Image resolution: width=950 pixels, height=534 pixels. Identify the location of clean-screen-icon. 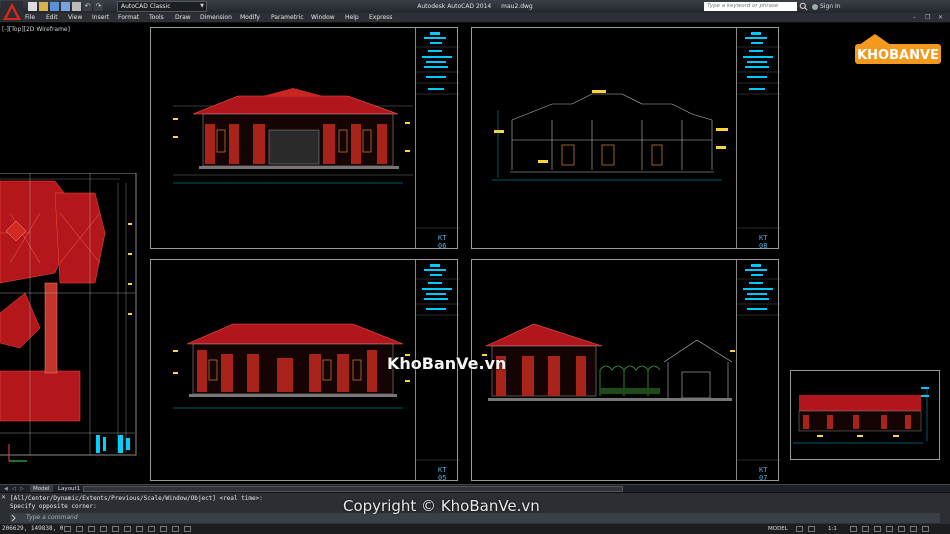
(925, 529).